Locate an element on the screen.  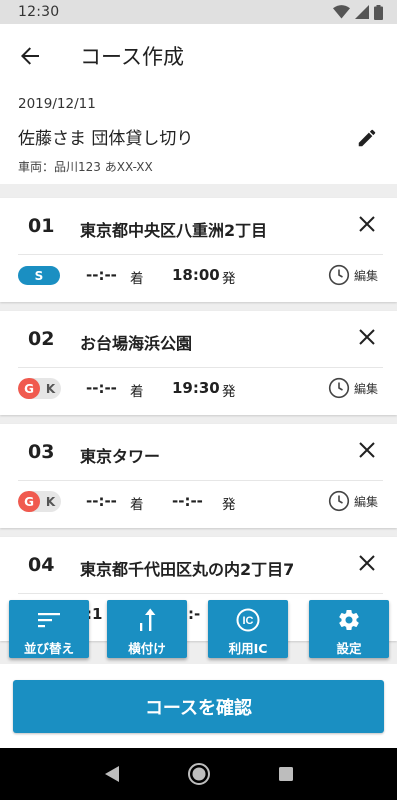
vehicle-info: 車両：品川123 あXX-XX is located at coordinates (85, 167).